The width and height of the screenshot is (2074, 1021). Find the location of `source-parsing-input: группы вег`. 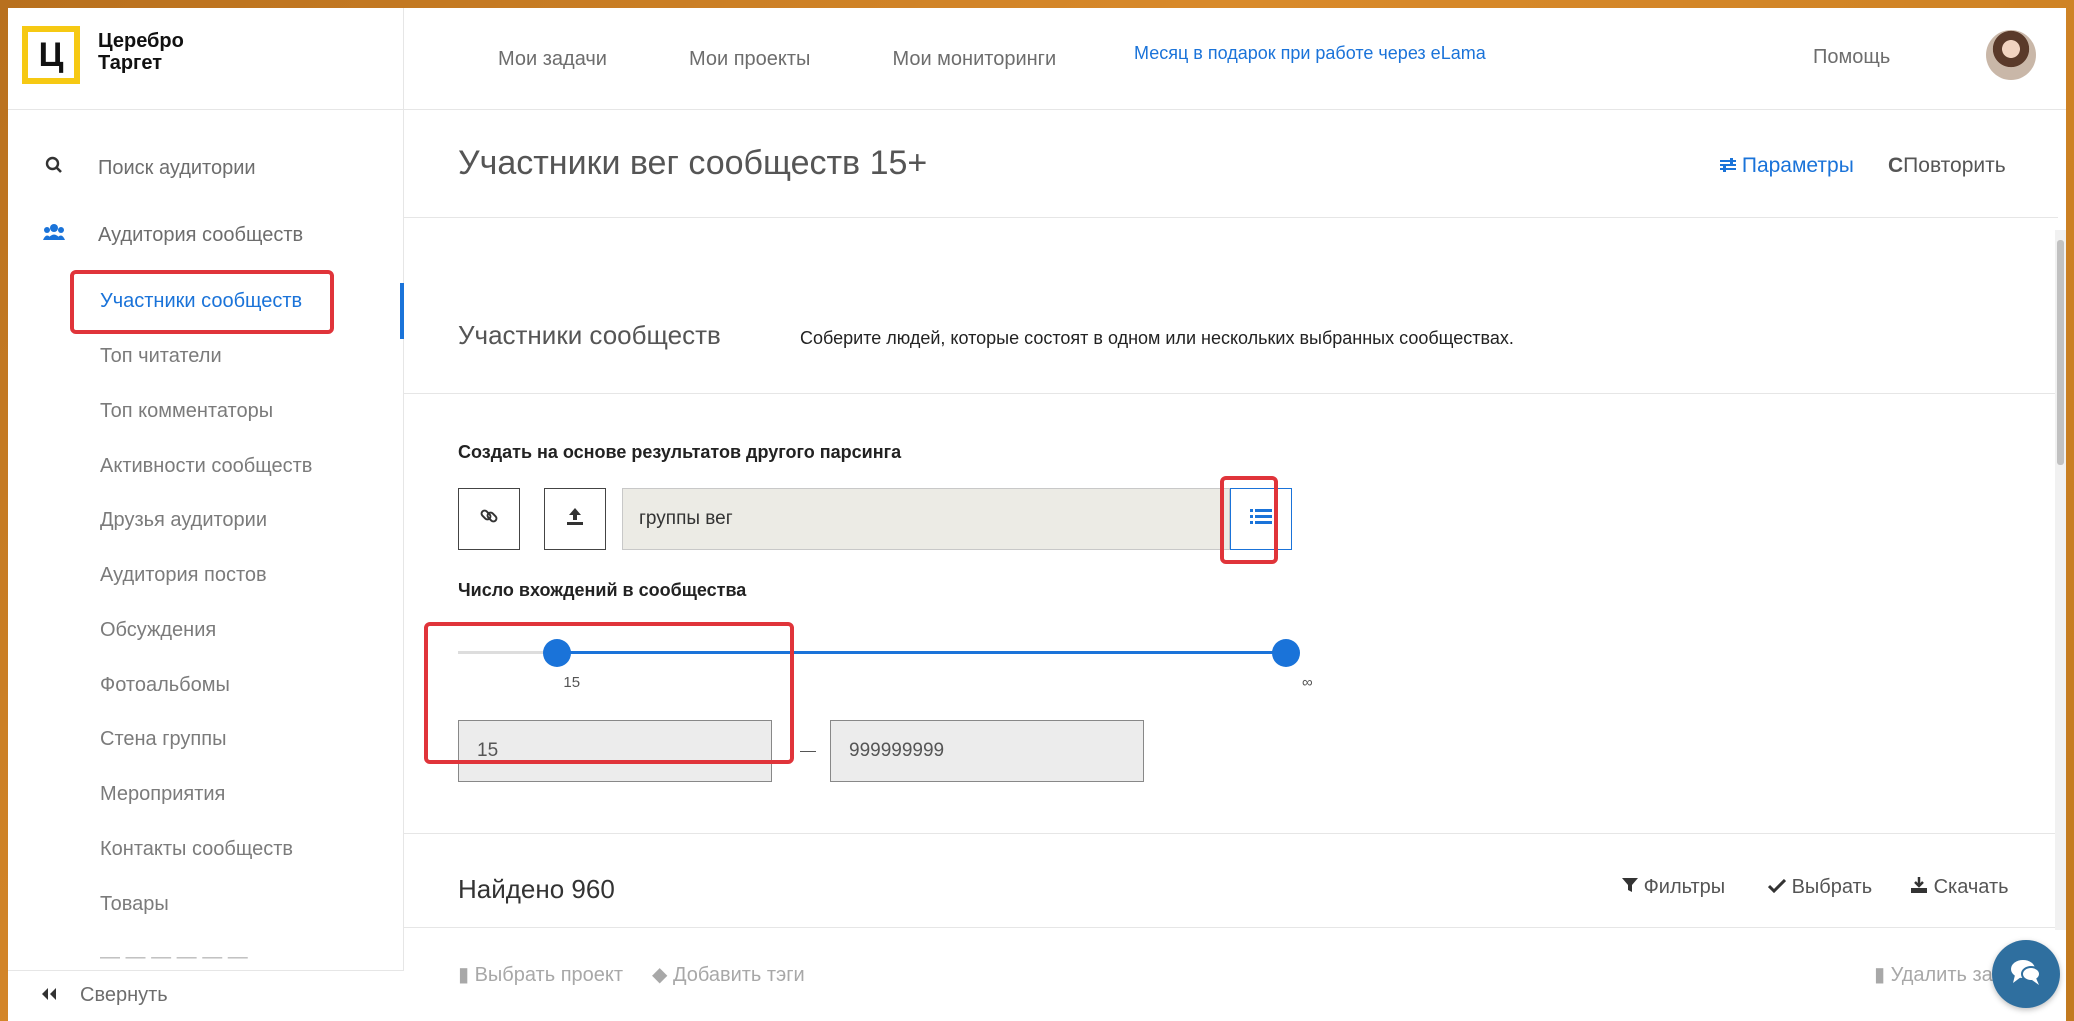

source-parsing-input: группы вег is located at coordinates (926, 519).